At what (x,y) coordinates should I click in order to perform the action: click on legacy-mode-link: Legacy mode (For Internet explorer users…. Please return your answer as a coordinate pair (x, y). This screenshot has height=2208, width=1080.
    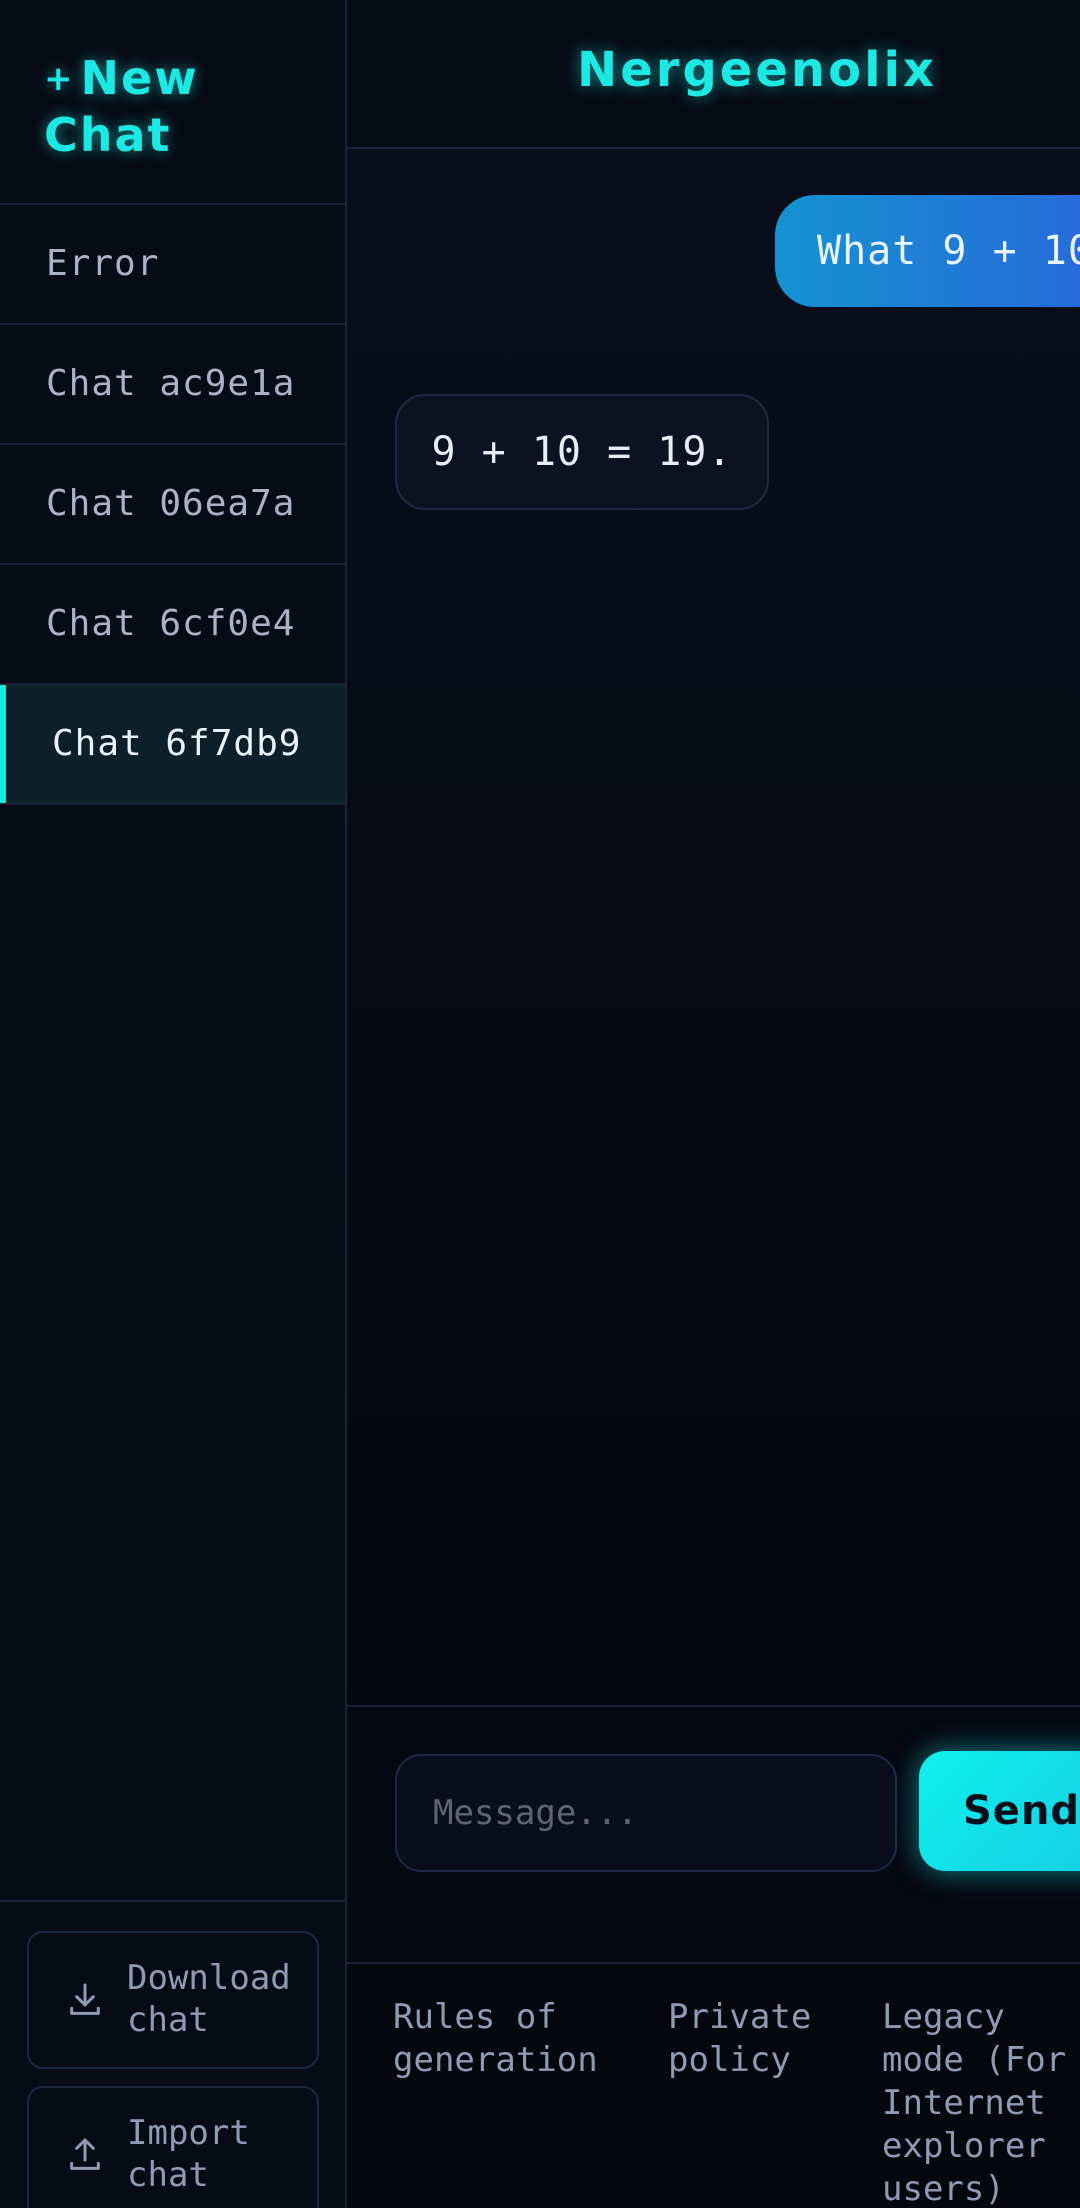
    Looking at the image, I should click on (980, 2102).